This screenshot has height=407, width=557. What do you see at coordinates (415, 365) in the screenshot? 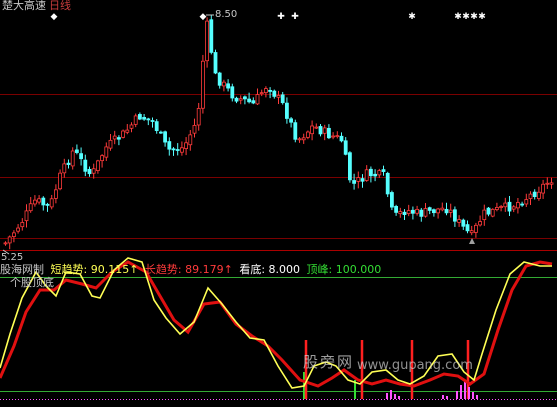
I see `watermark-url: www.gupang.com` at bounding box center [415, 365].